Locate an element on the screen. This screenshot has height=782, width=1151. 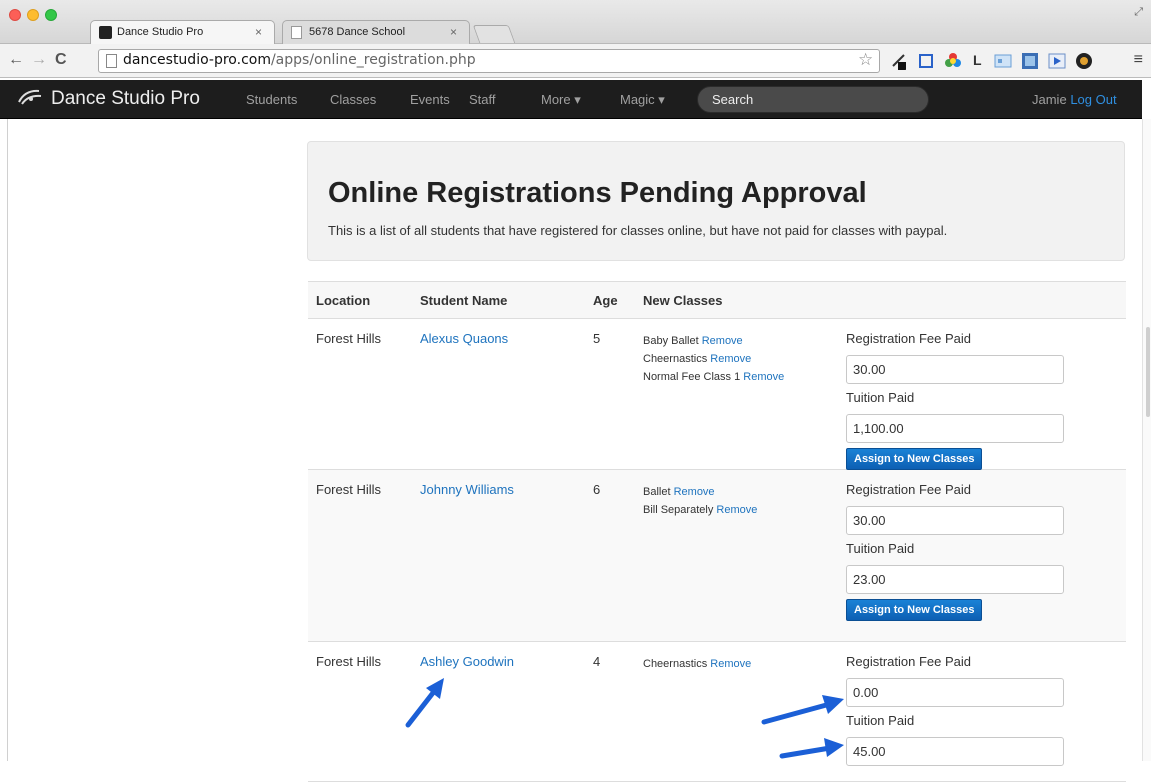
age-cell: 5 is located at coordinates (597, 338).